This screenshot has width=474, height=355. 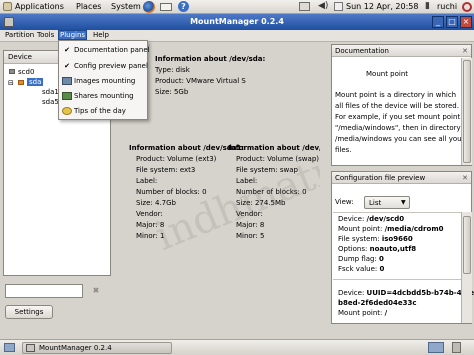 I want to click on view-select-value: List, so click(x=375, y=203).